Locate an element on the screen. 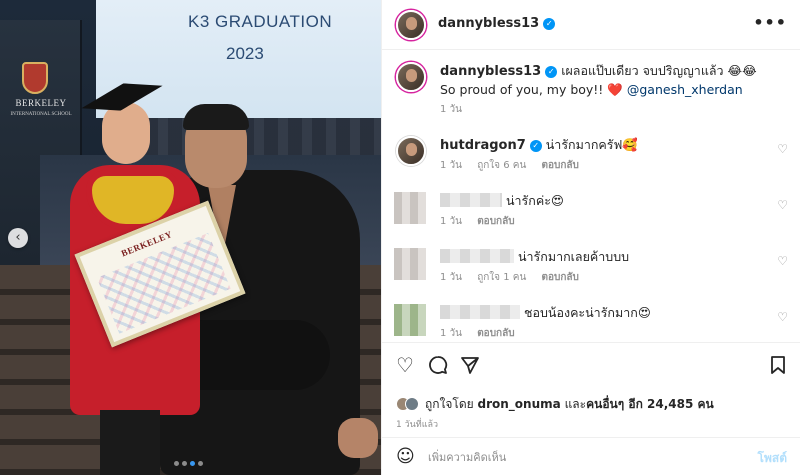 The width and height of the screenshot is (800, 475). comment-meta: 1 วัน ถูกใจ 1 คน ตอบกลับ is located at coordinates (515, 277).